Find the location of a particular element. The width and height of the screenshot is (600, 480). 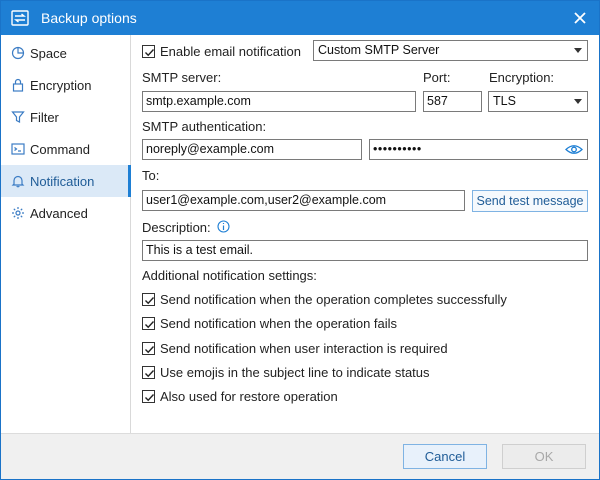

ok-button: OK is located at coordinates (544, 456).